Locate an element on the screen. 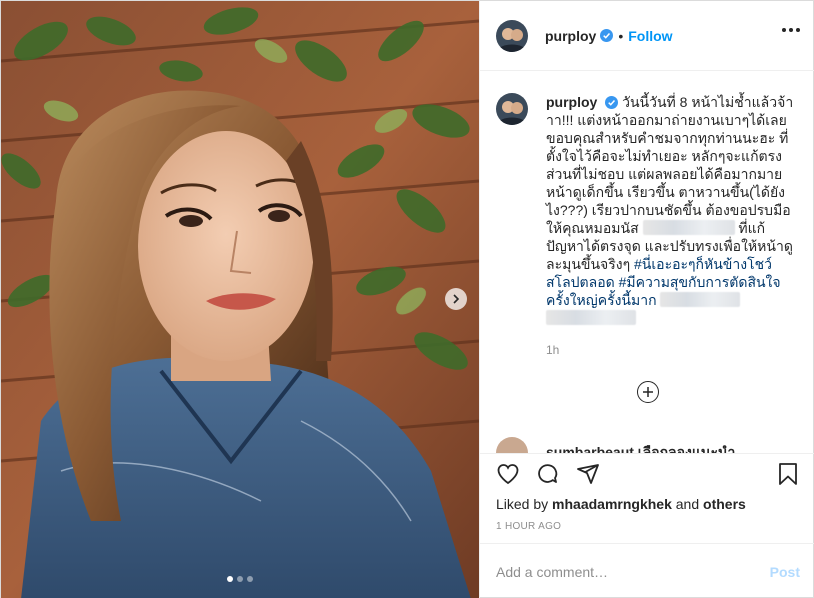 This screenshot has height=598, width=814. heart-icon is located at coordinates (508, 474).